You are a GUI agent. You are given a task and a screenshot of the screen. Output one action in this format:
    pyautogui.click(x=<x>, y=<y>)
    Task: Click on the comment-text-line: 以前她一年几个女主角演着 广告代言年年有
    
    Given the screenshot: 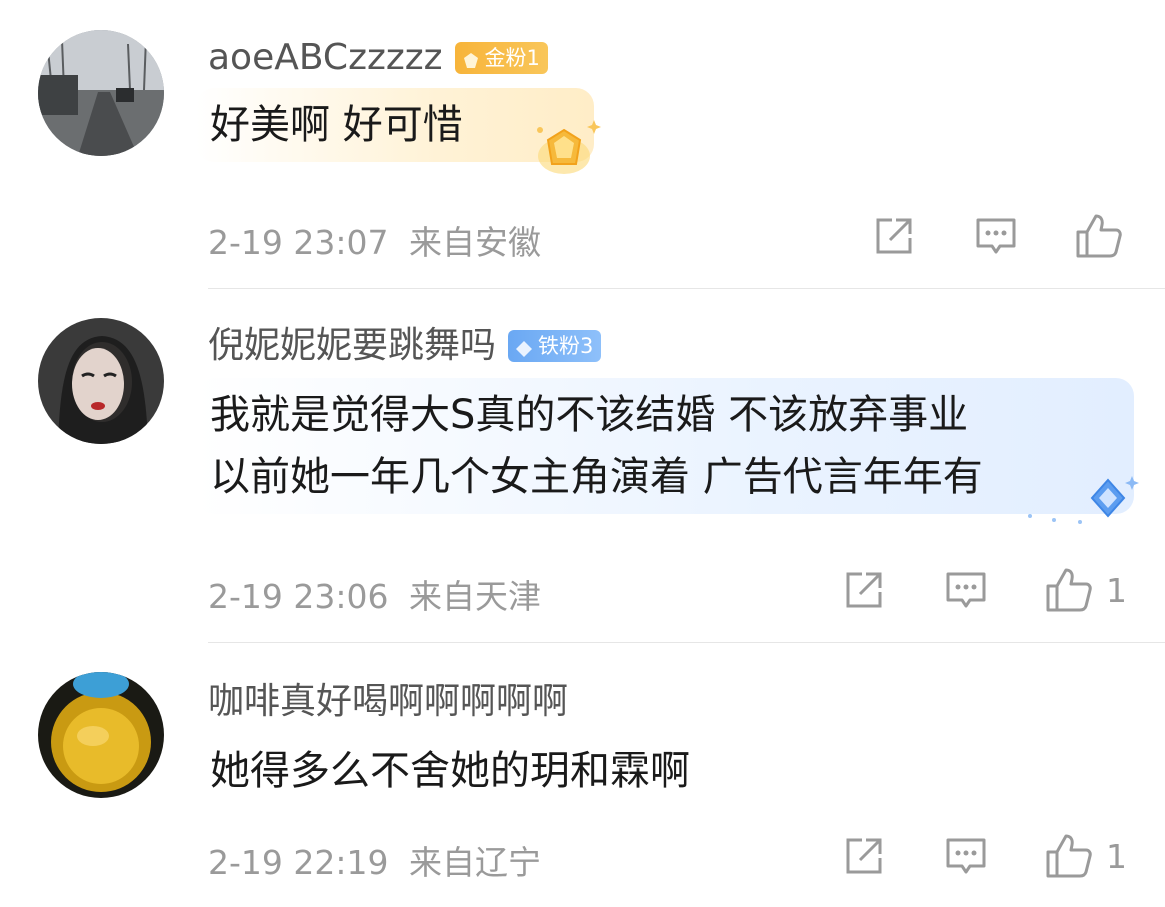 What is the action you would take?
    pyautogui.click(x=596, y=477)
    